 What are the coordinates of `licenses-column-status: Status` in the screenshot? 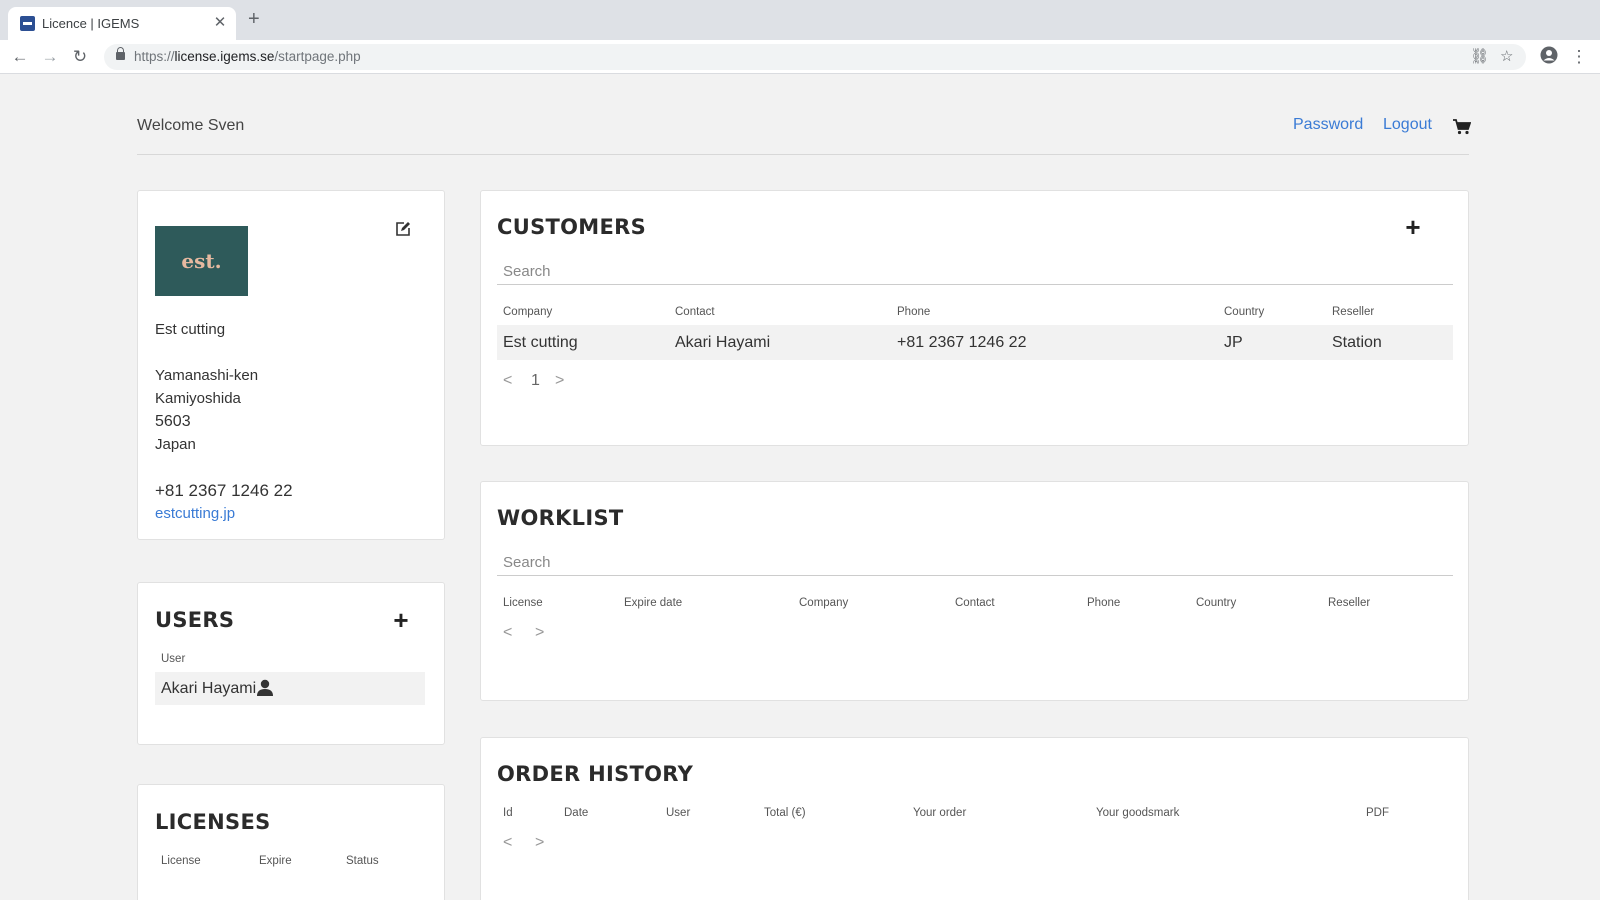 It's located at (362, 861).